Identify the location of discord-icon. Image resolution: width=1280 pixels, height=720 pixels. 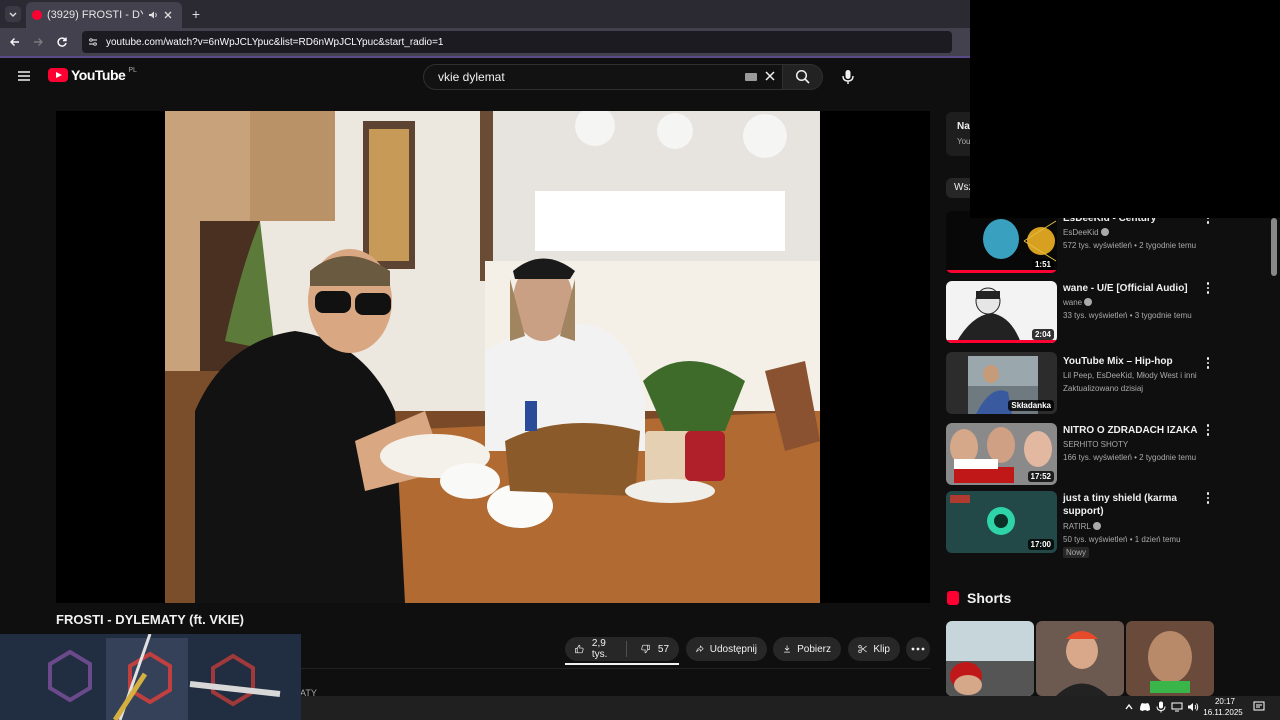
(1145, 707).